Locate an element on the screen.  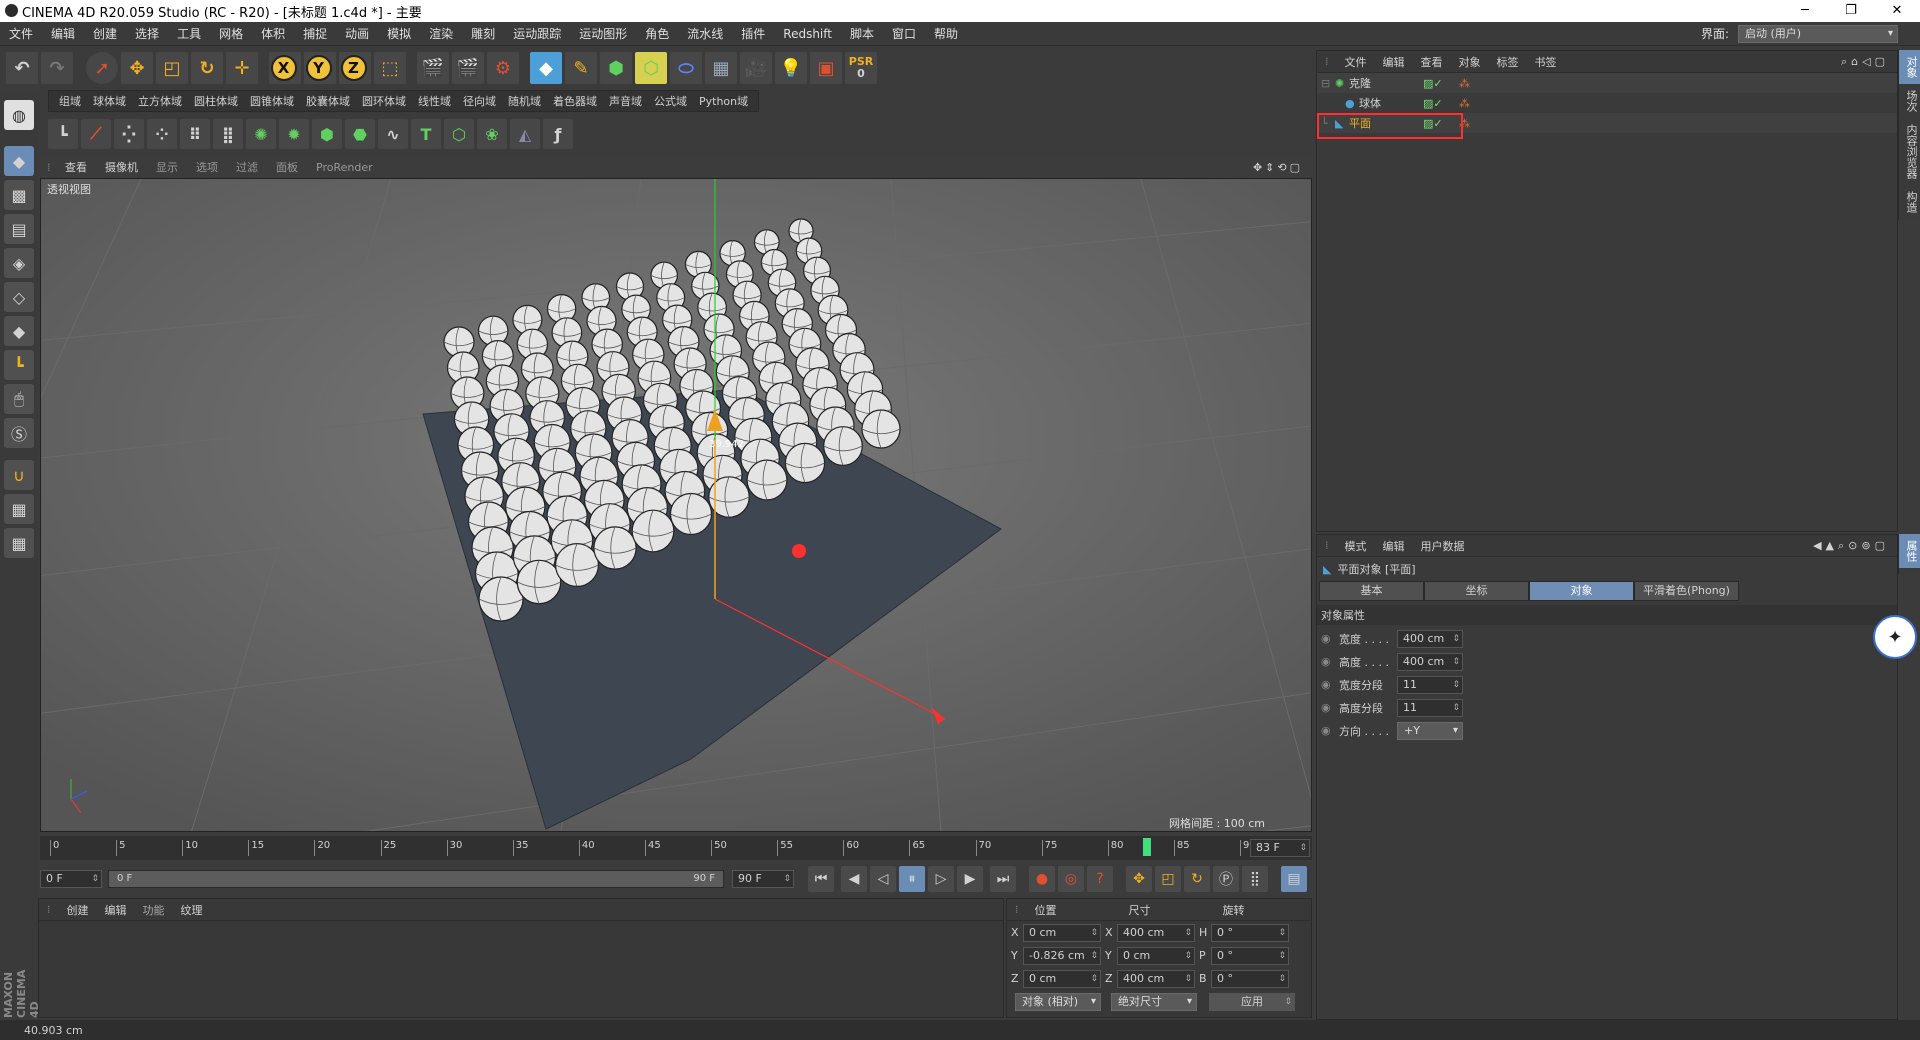
field-torus: 圆环体域 is located at coordinates (384, 101).